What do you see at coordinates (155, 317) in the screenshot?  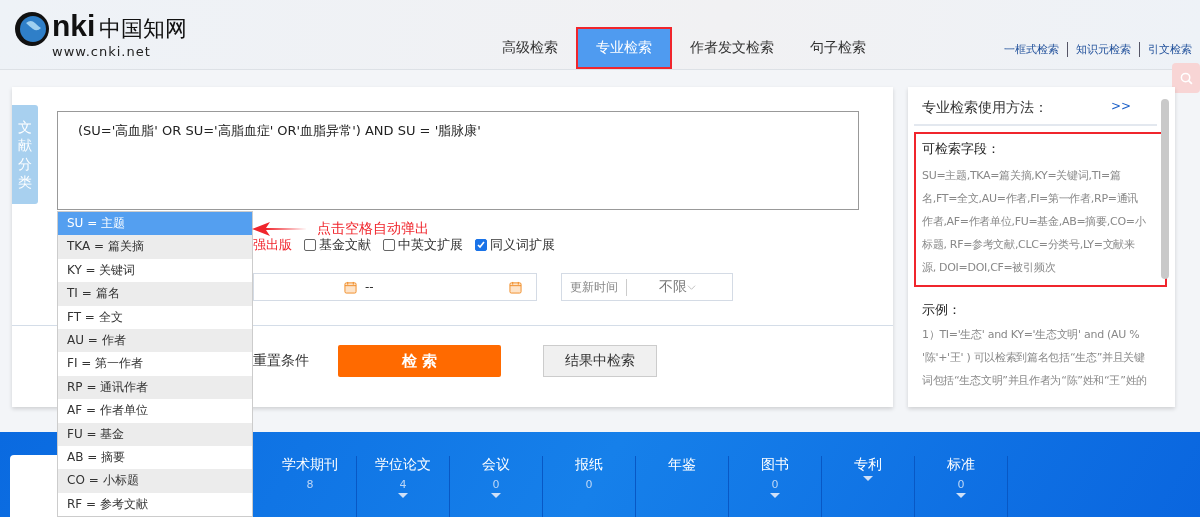 I see `dropdown-item: FT = 全文` at bounding box center [155, 317].